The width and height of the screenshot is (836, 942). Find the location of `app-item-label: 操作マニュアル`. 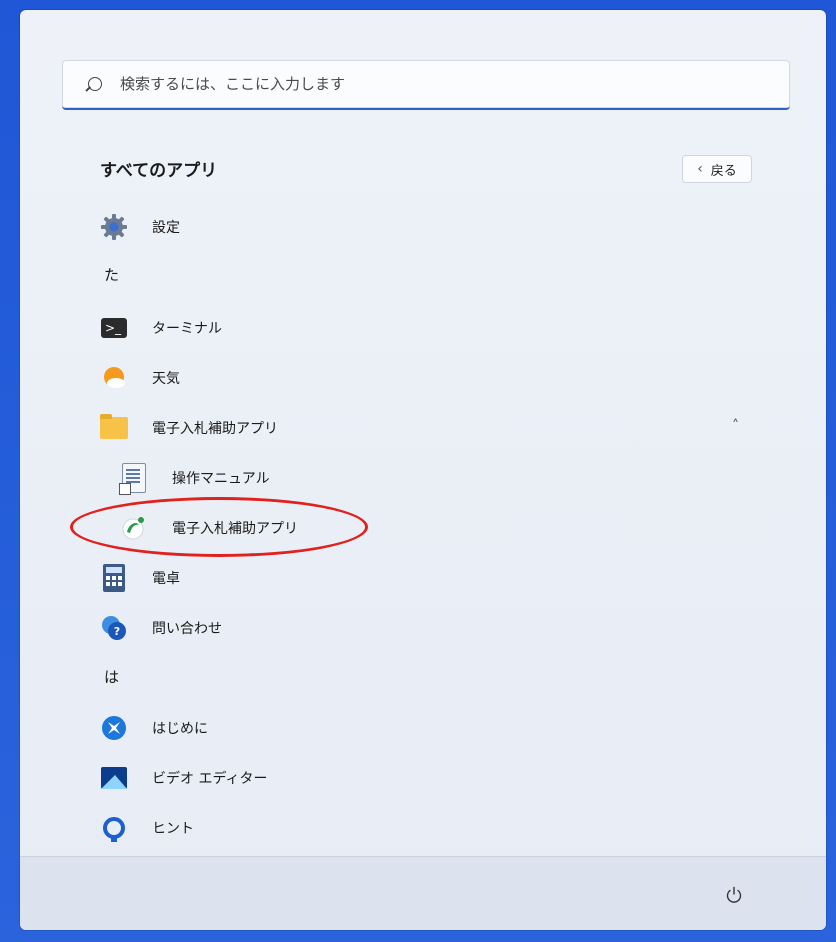

app-item-label: 操作マニュアル is located at coordinates (221, 479).